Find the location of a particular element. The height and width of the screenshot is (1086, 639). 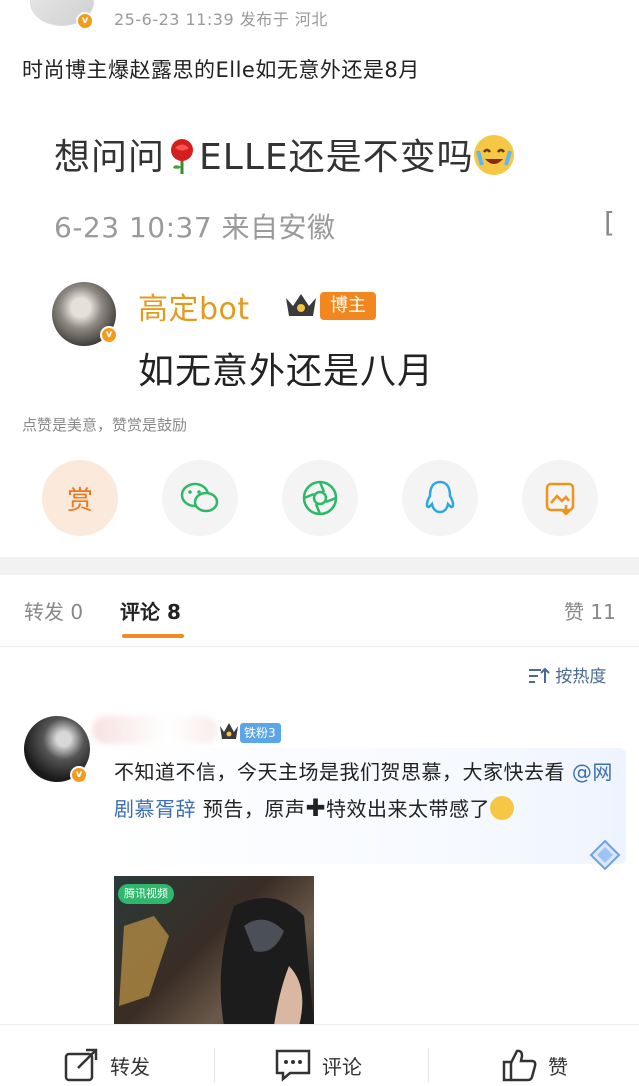

save-image-button is located at coordinates (560, 498).